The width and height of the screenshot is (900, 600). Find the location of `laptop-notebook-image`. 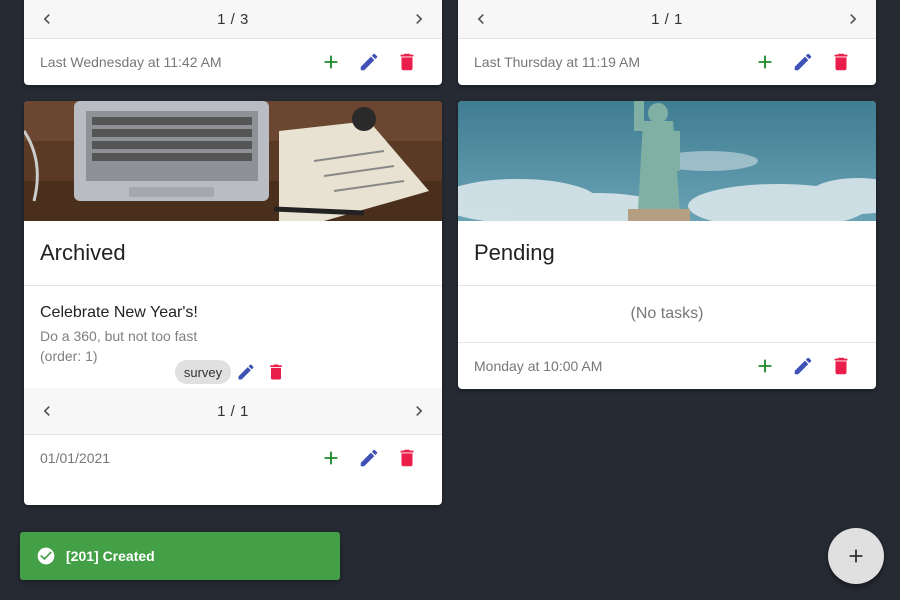

laptop-notebook-image is located at coordinates (233, 161).